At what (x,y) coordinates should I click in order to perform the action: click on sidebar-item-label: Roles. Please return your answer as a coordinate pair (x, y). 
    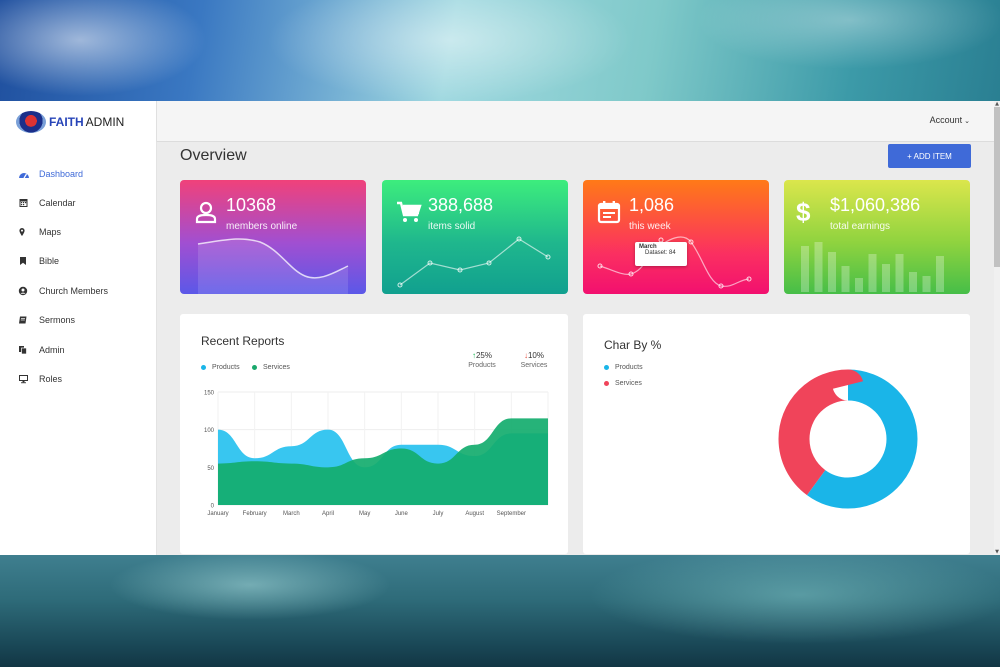
    Looking at the image, I should click on (51, 379).